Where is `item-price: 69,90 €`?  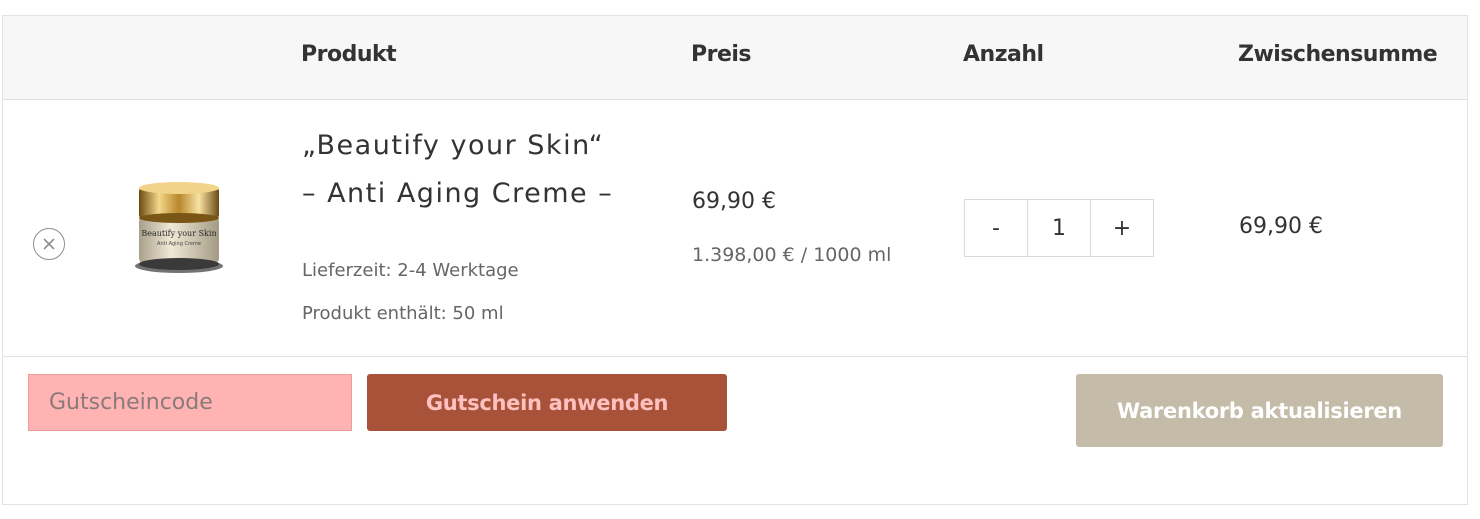 item-price: 69,90 € is located at coordinates (734, 201).